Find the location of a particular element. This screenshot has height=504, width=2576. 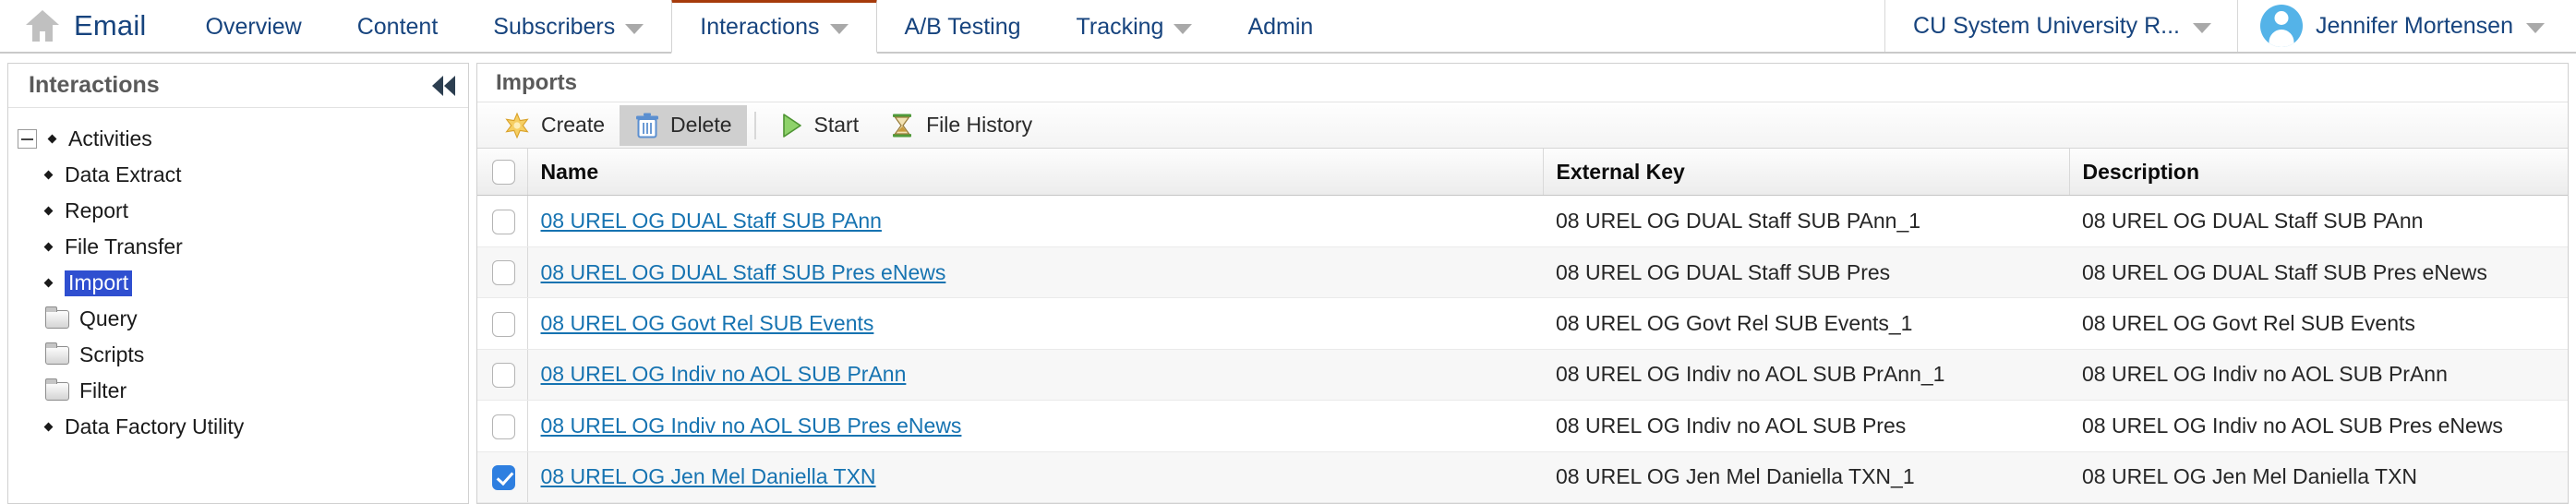

select-all-header is located at coordinates (502, 173).